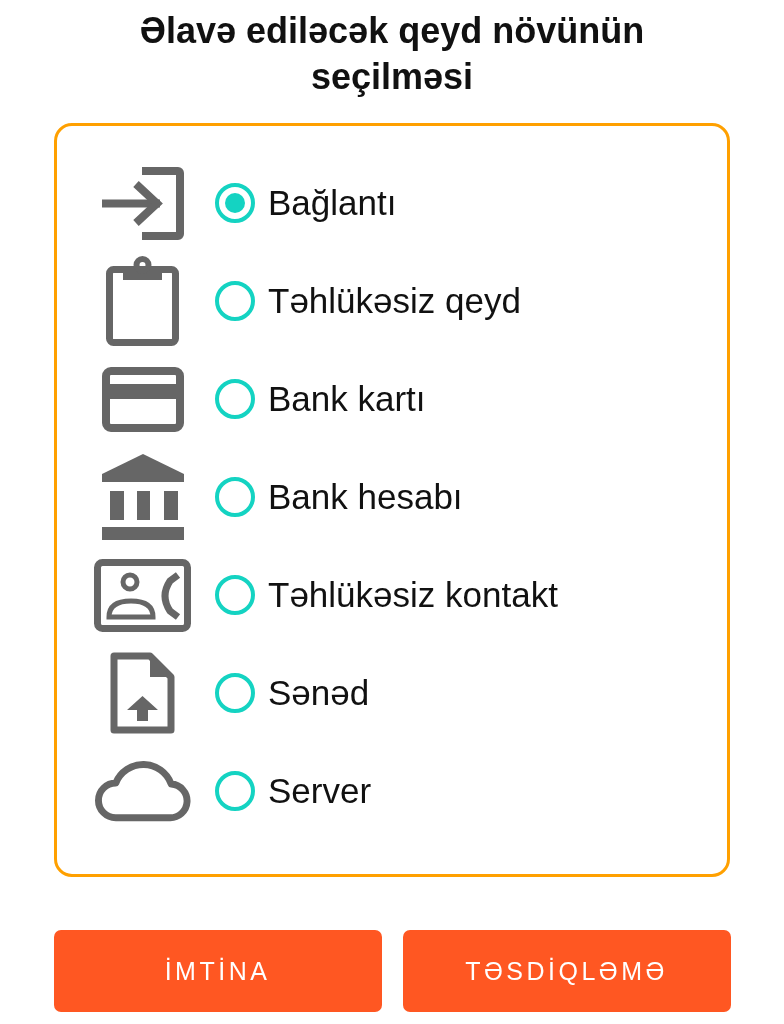 The image size is (784, 1024). Describe the element at coordinates (332, 203) in the screenshot. I see `option-label: Bağlantı` at that location.